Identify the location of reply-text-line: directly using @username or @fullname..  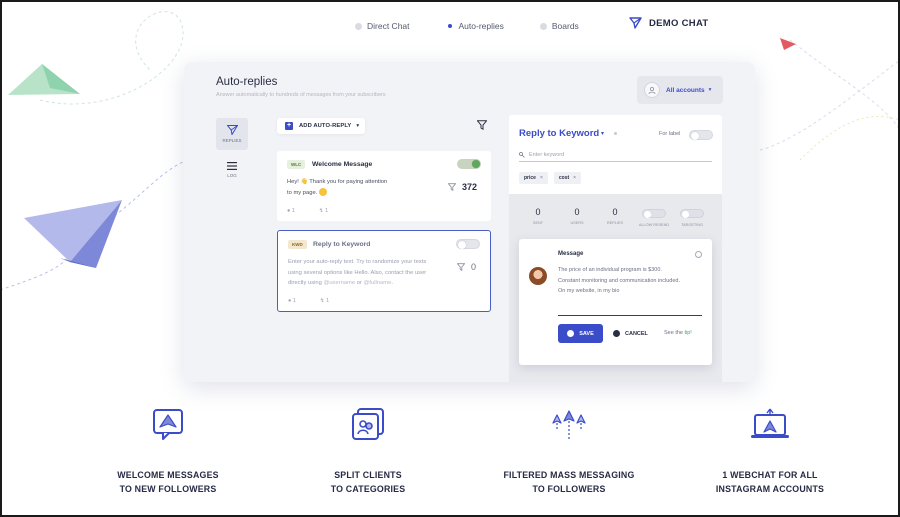
(340, 283).